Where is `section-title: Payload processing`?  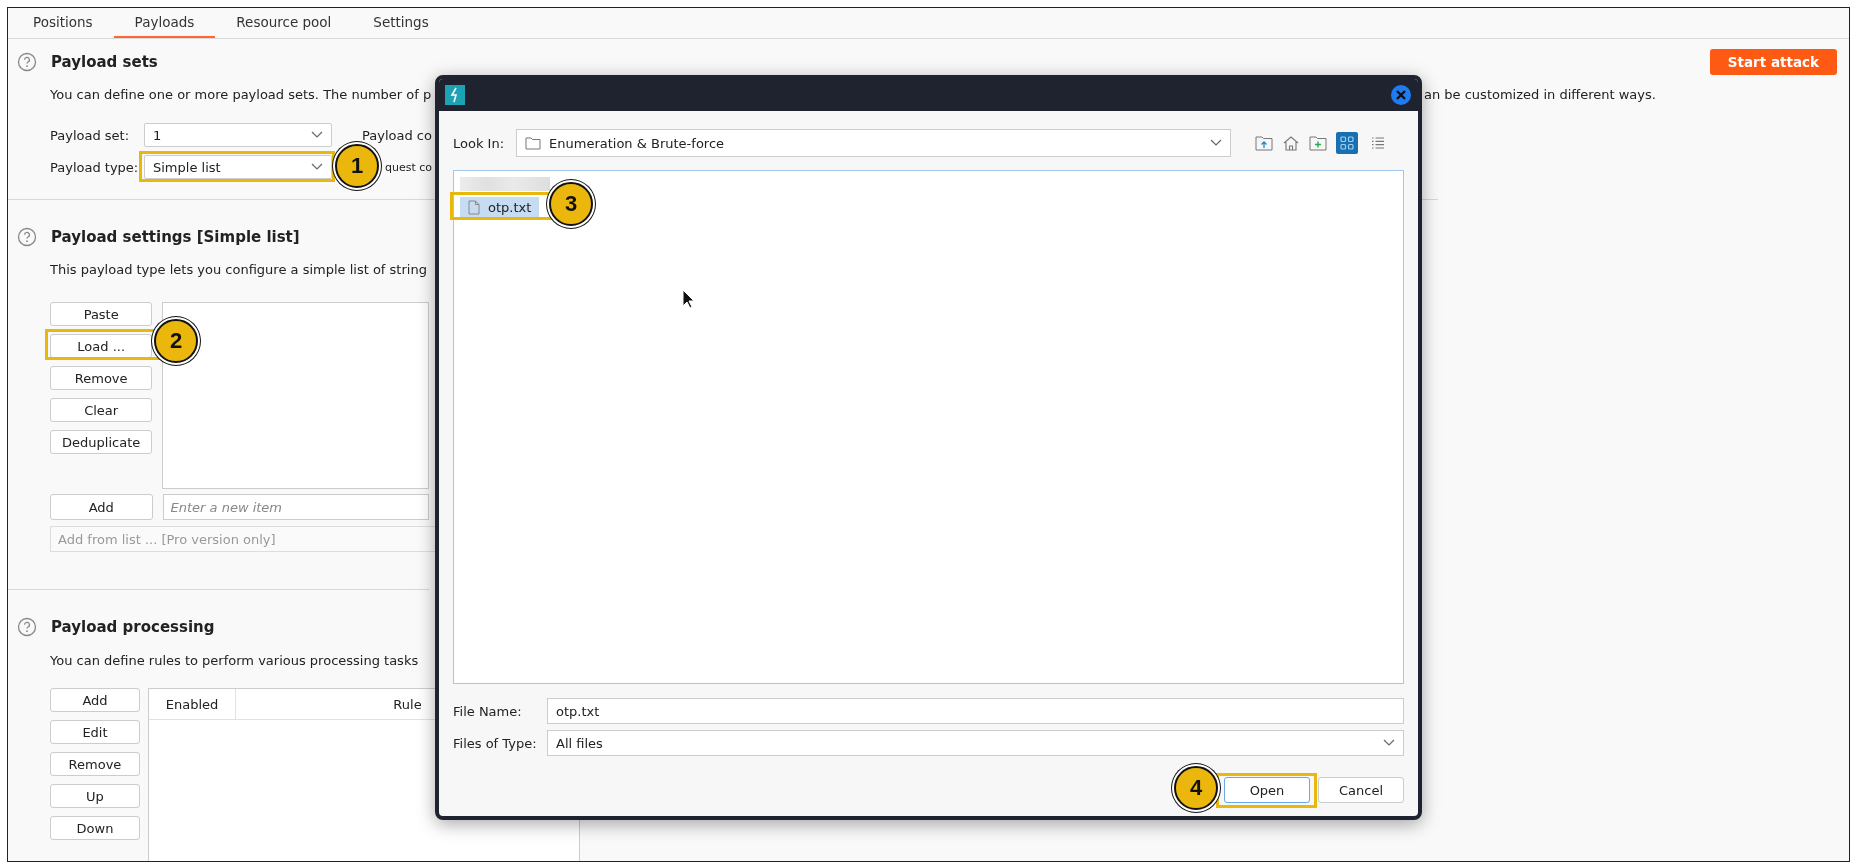
section-title: Payload processing is located at coordinates (133, 627).